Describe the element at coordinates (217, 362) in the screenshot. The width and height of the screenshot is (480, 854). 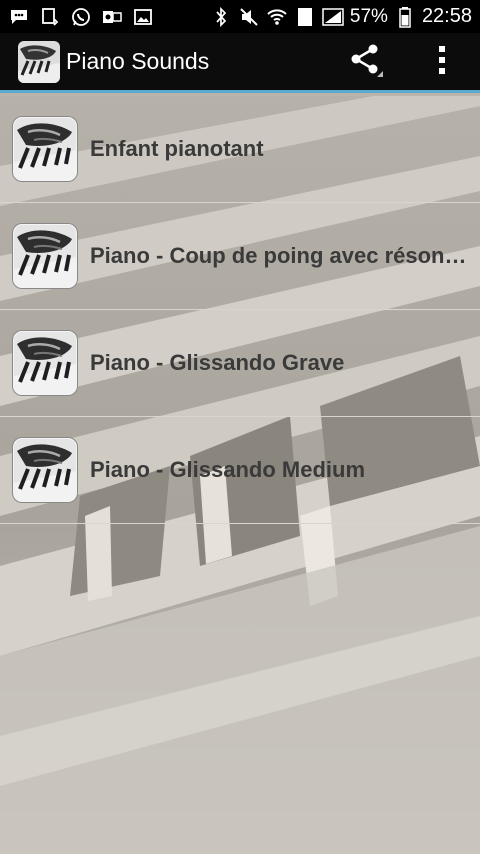
I see `sound-label: Piano - Glissando Grave` at that location.